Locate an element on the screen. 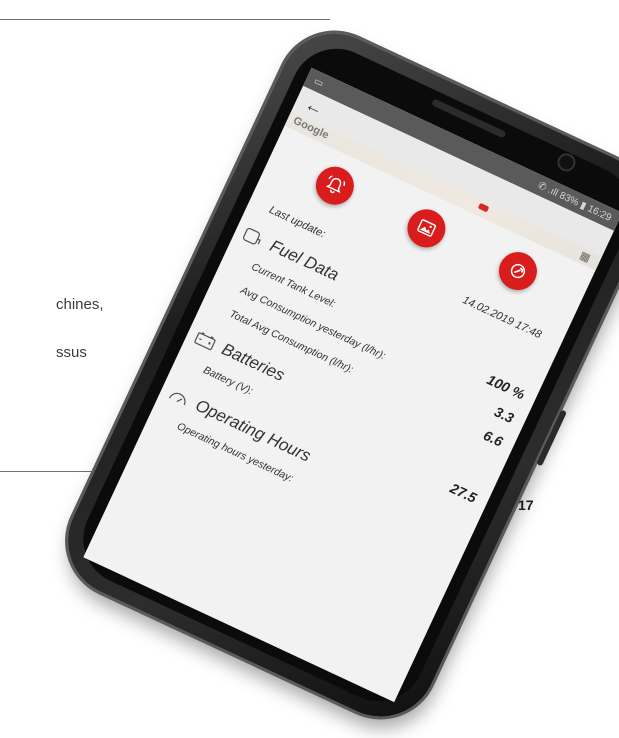  fuel-tank-icon is located at coordinates (251, 236).